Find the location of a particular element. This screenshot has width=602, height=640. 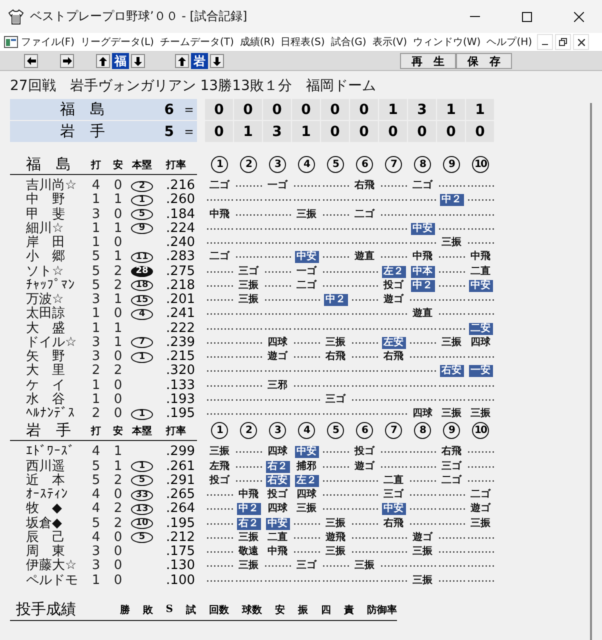

player-name: ソト☆ is located at coordinates (47, 271).